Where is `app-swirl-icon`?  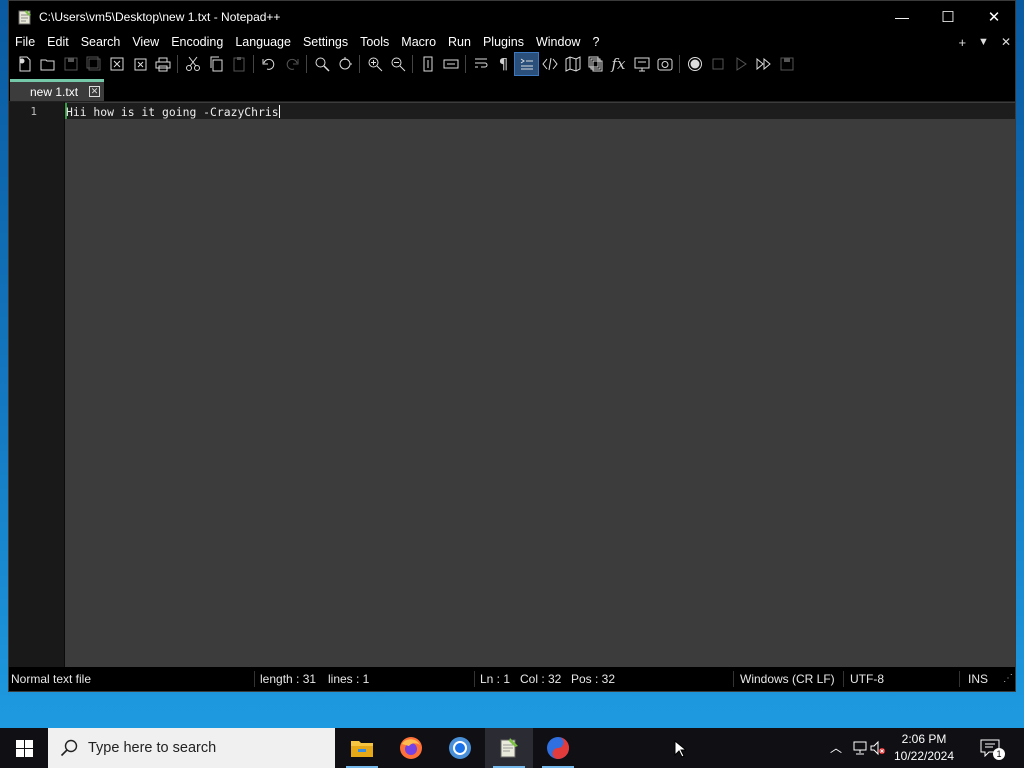
app-swirl-icon is located at coordinates (558, 748).